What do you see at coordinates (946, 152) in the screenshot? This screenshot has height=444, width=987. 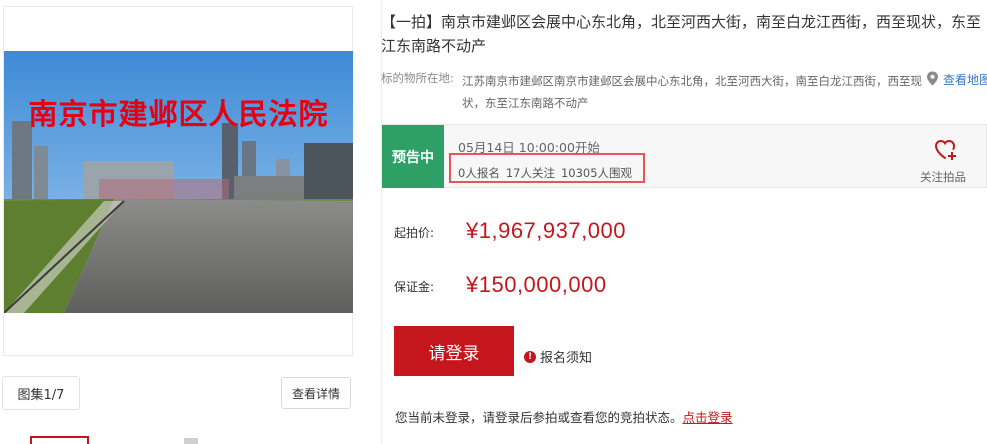 I see `heart-plus-icon` at bounding box center [946, 152].